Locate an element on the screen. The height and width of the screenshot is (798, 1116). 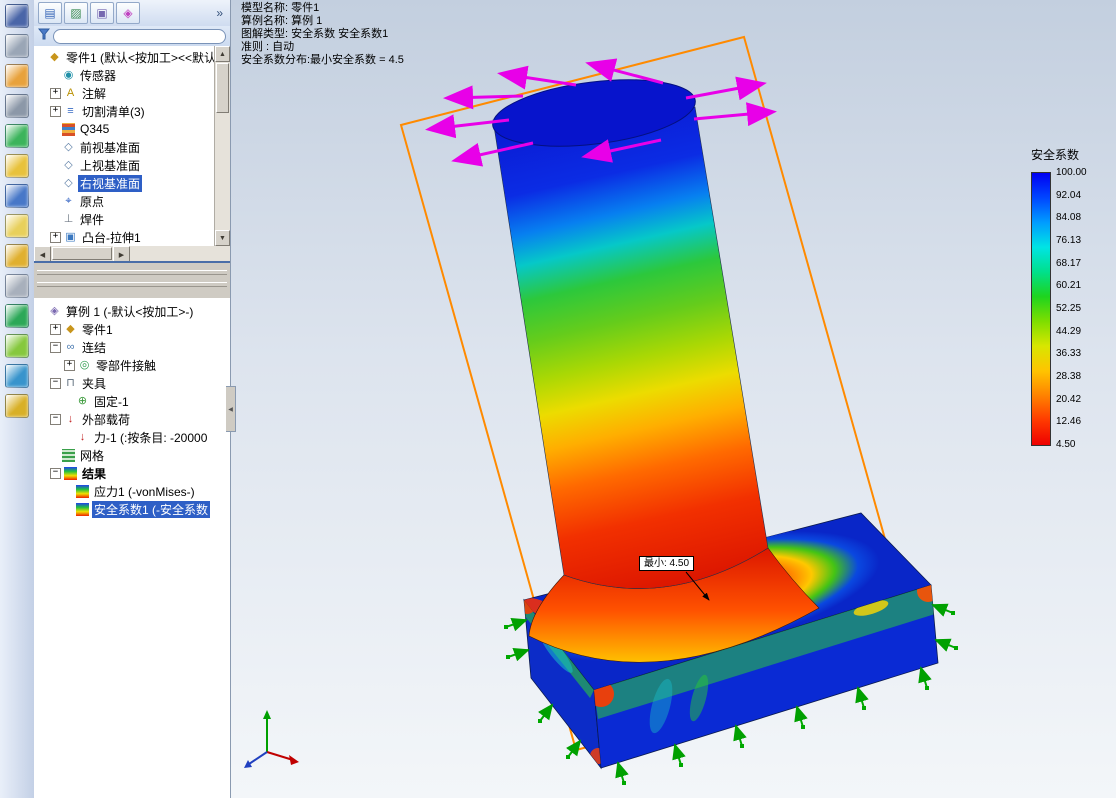
cutlist-icon: ≡ is located at coordinates (70, 110).